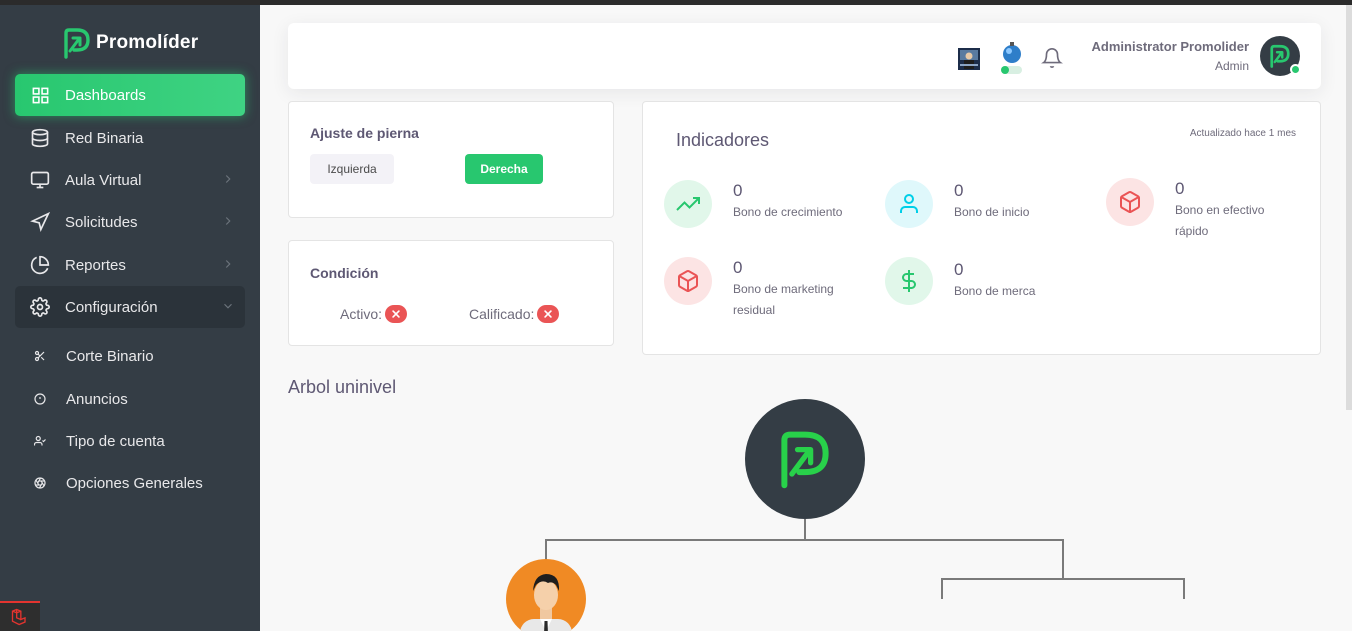 This screenshot has height=631, width=1352. What do you see at coordinates (342, 387) in the screenshot?
I see `tree-section-title: Arbol uninivel` at bounding box center [342, 387].